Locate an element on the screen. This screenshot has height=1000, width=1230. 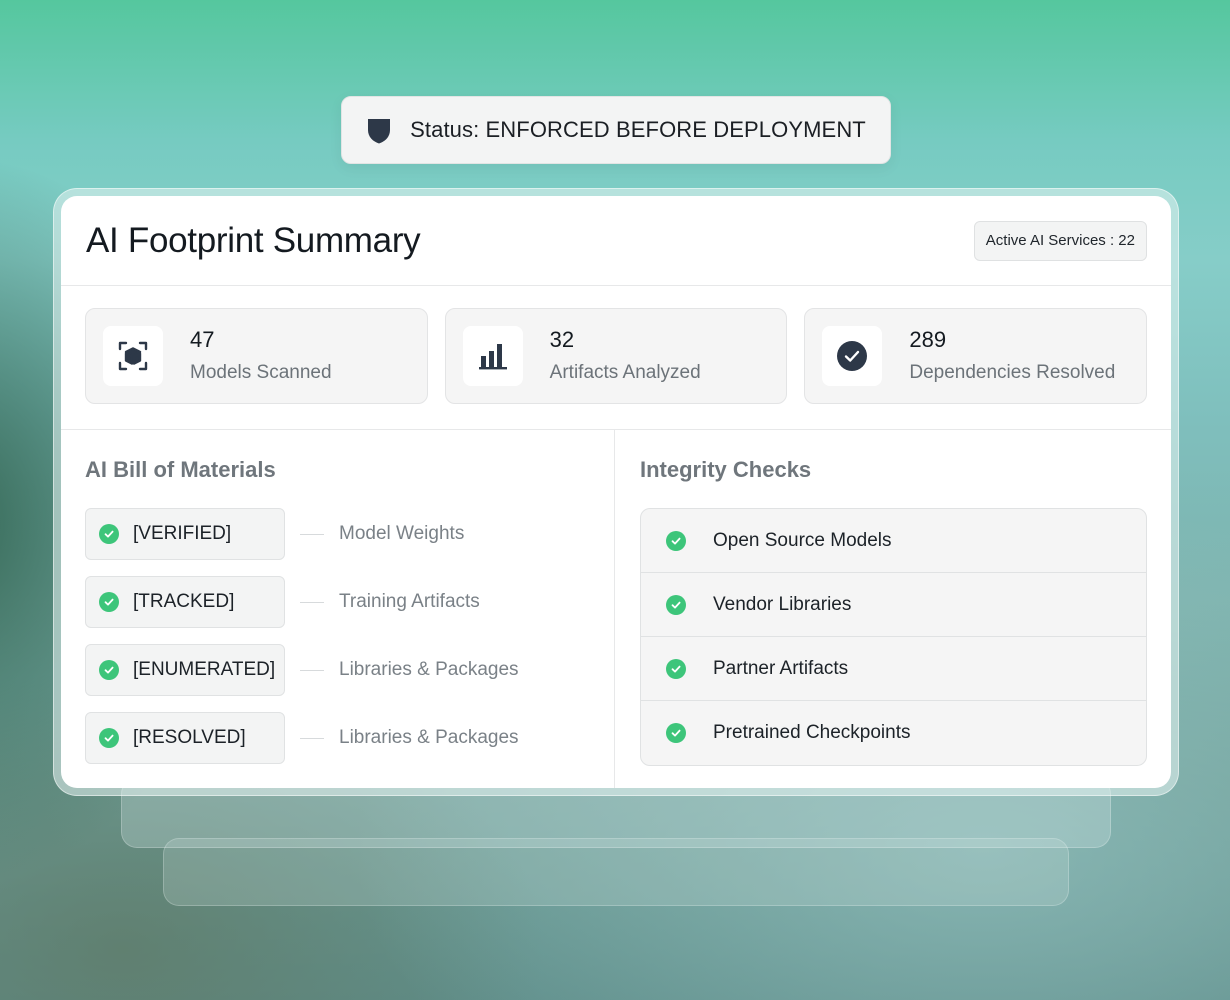
integrity-title: Integrity Checks is located at coordinates (726, 469).